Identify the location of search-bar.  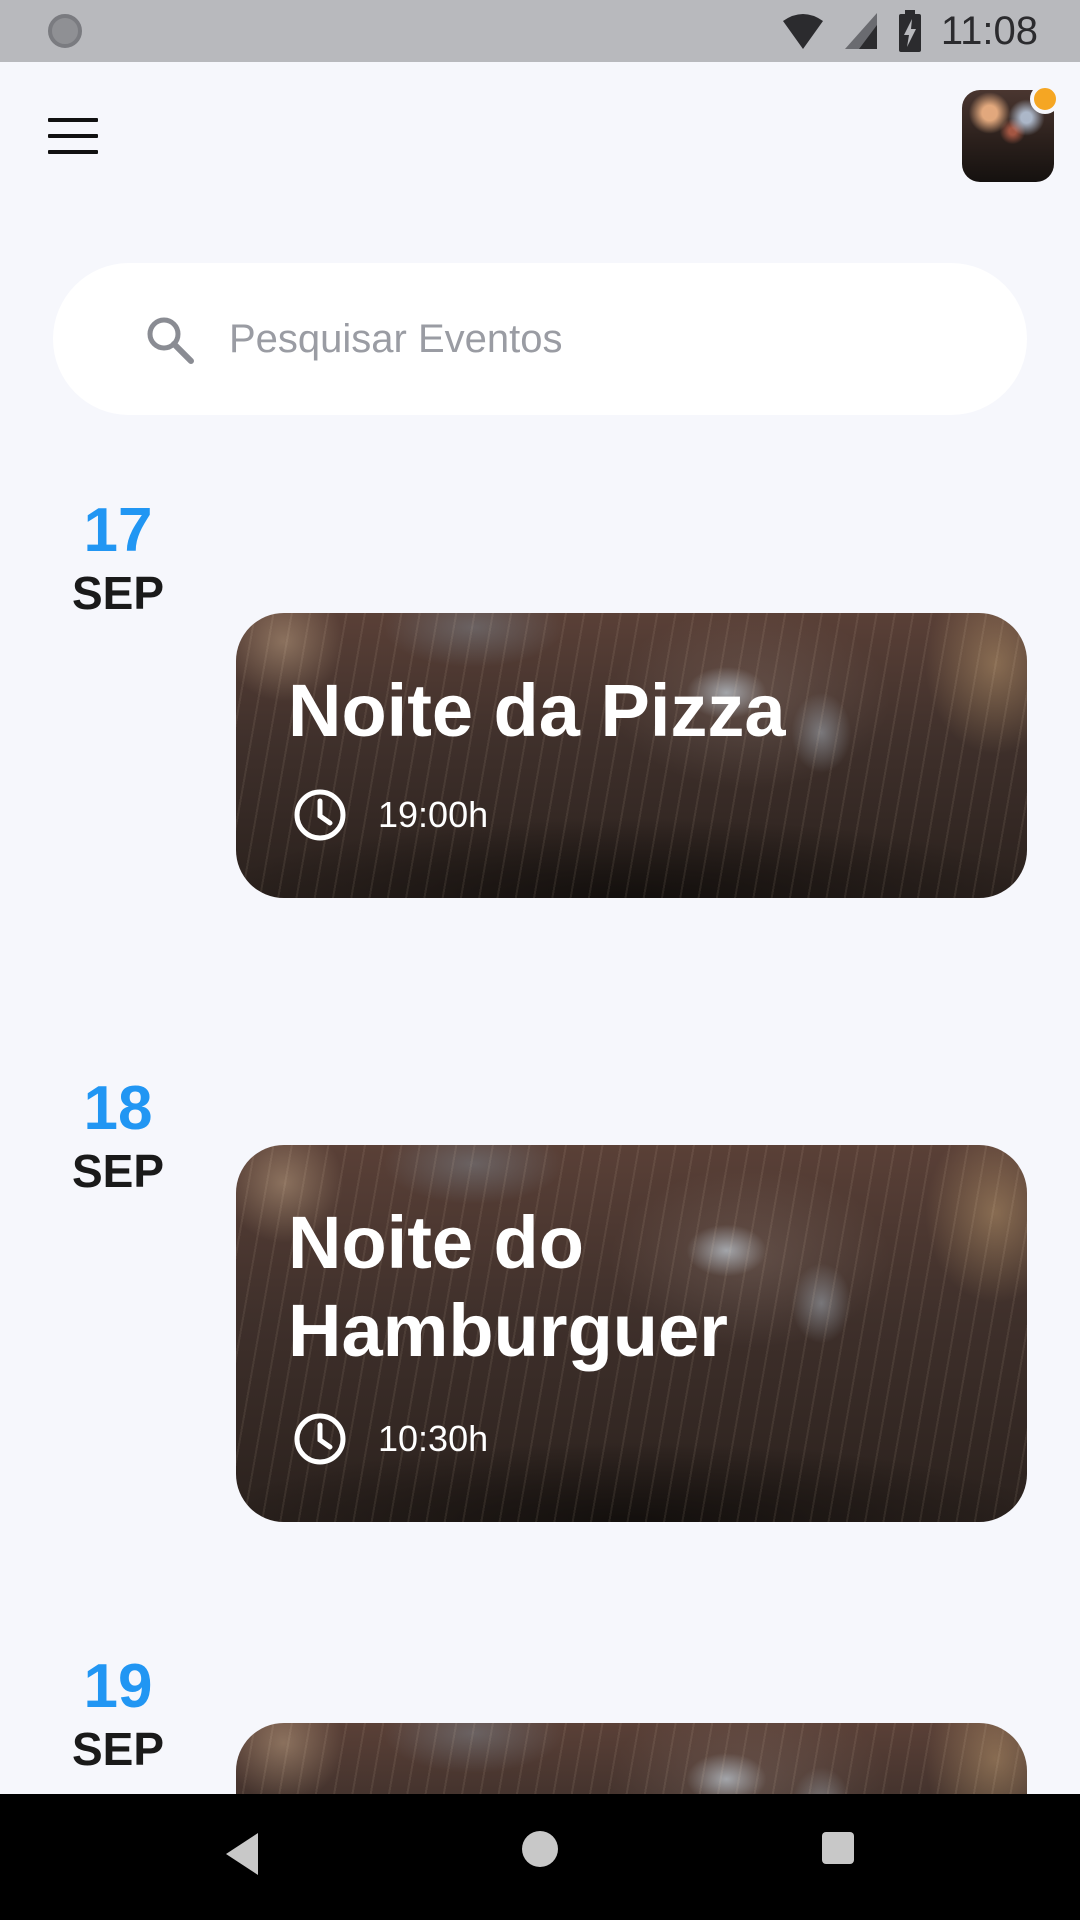
(540, 339).